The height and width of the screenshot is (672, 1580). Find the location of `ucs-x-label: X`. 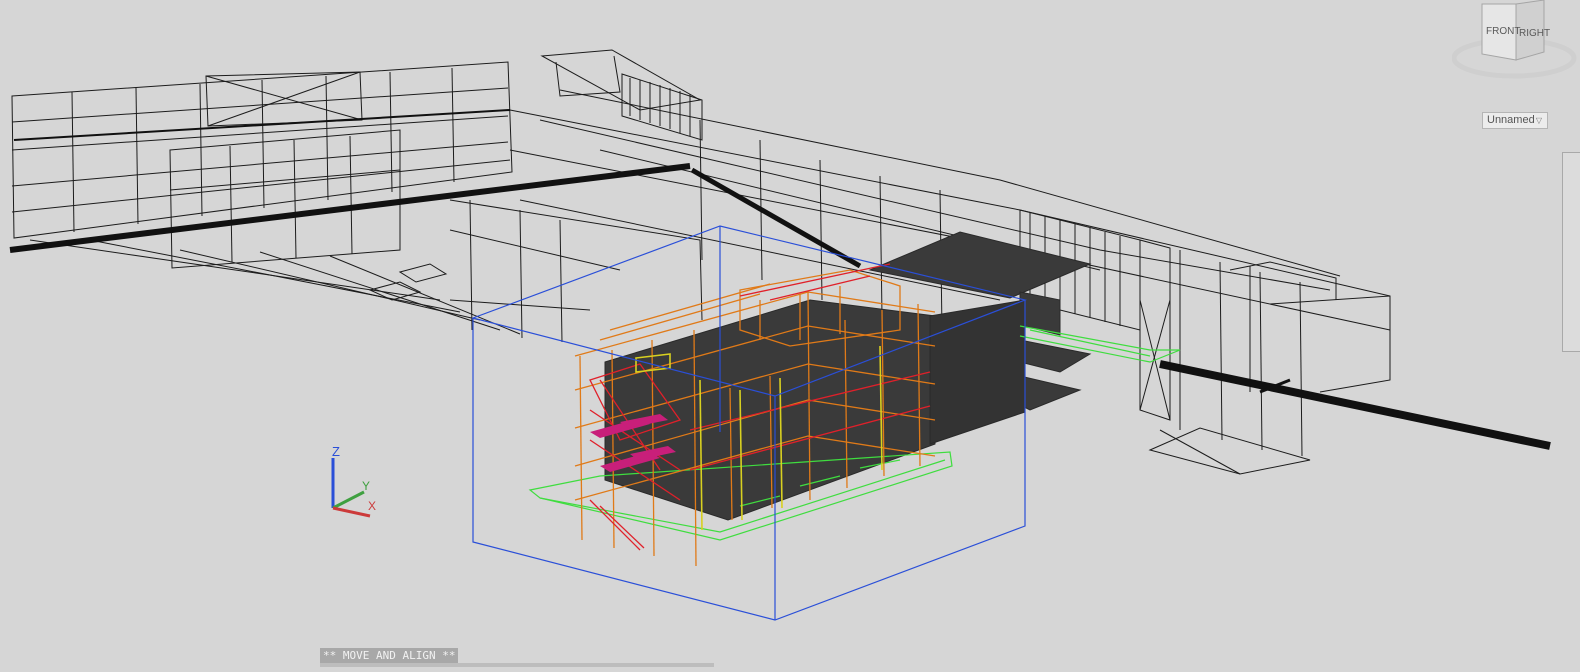

ucs-x-label: X is located at coordinates (372, 506).